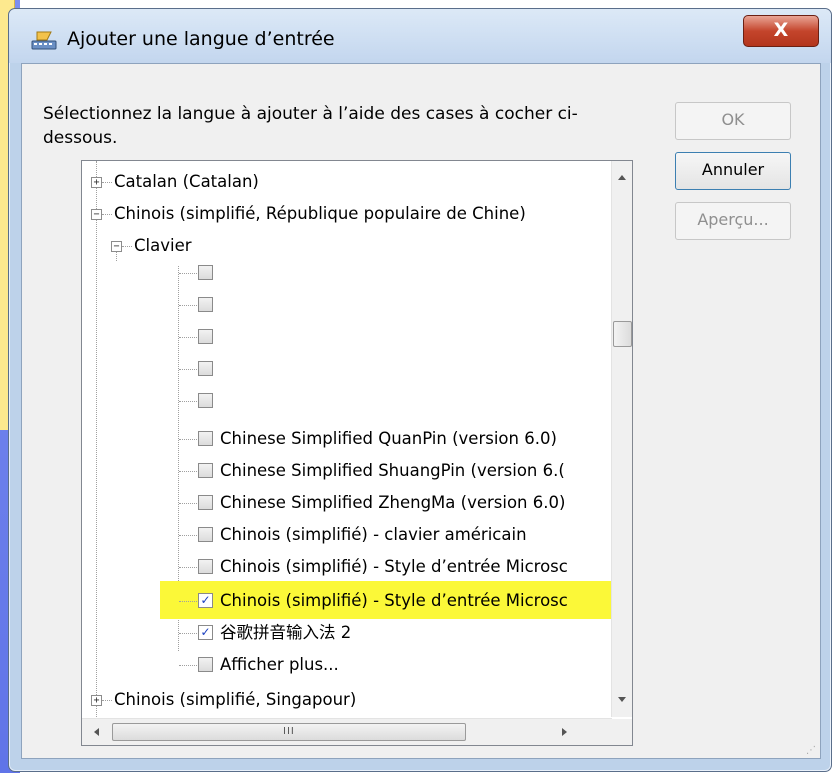 Image resolution: width=833 pixels, height=773 pixels. What do you see at coordinates (44, 40) in the screenshot?
I see `keyboard-language-icon` at bounding box center [44, 40].